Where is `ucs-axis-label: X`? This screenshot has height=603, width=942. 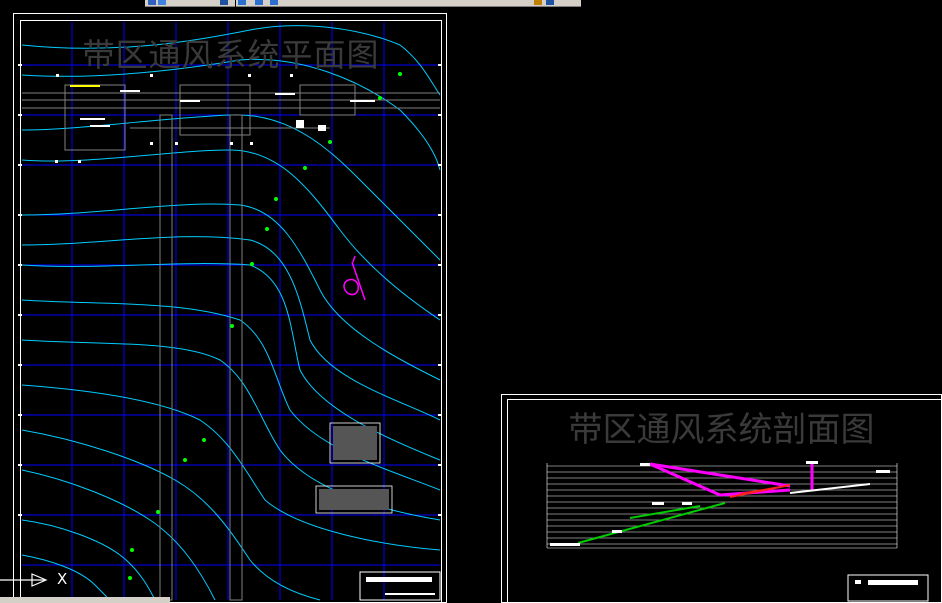
ucs-axis-label: X is located at coordinates (62, 579).